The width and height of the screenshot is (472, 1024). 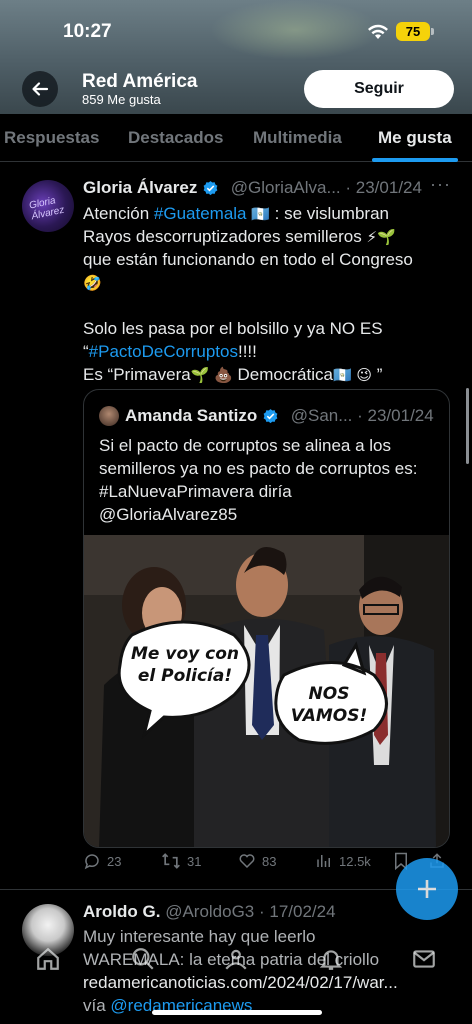 I want to click on like-count: 83, so click(x=269, y=861).